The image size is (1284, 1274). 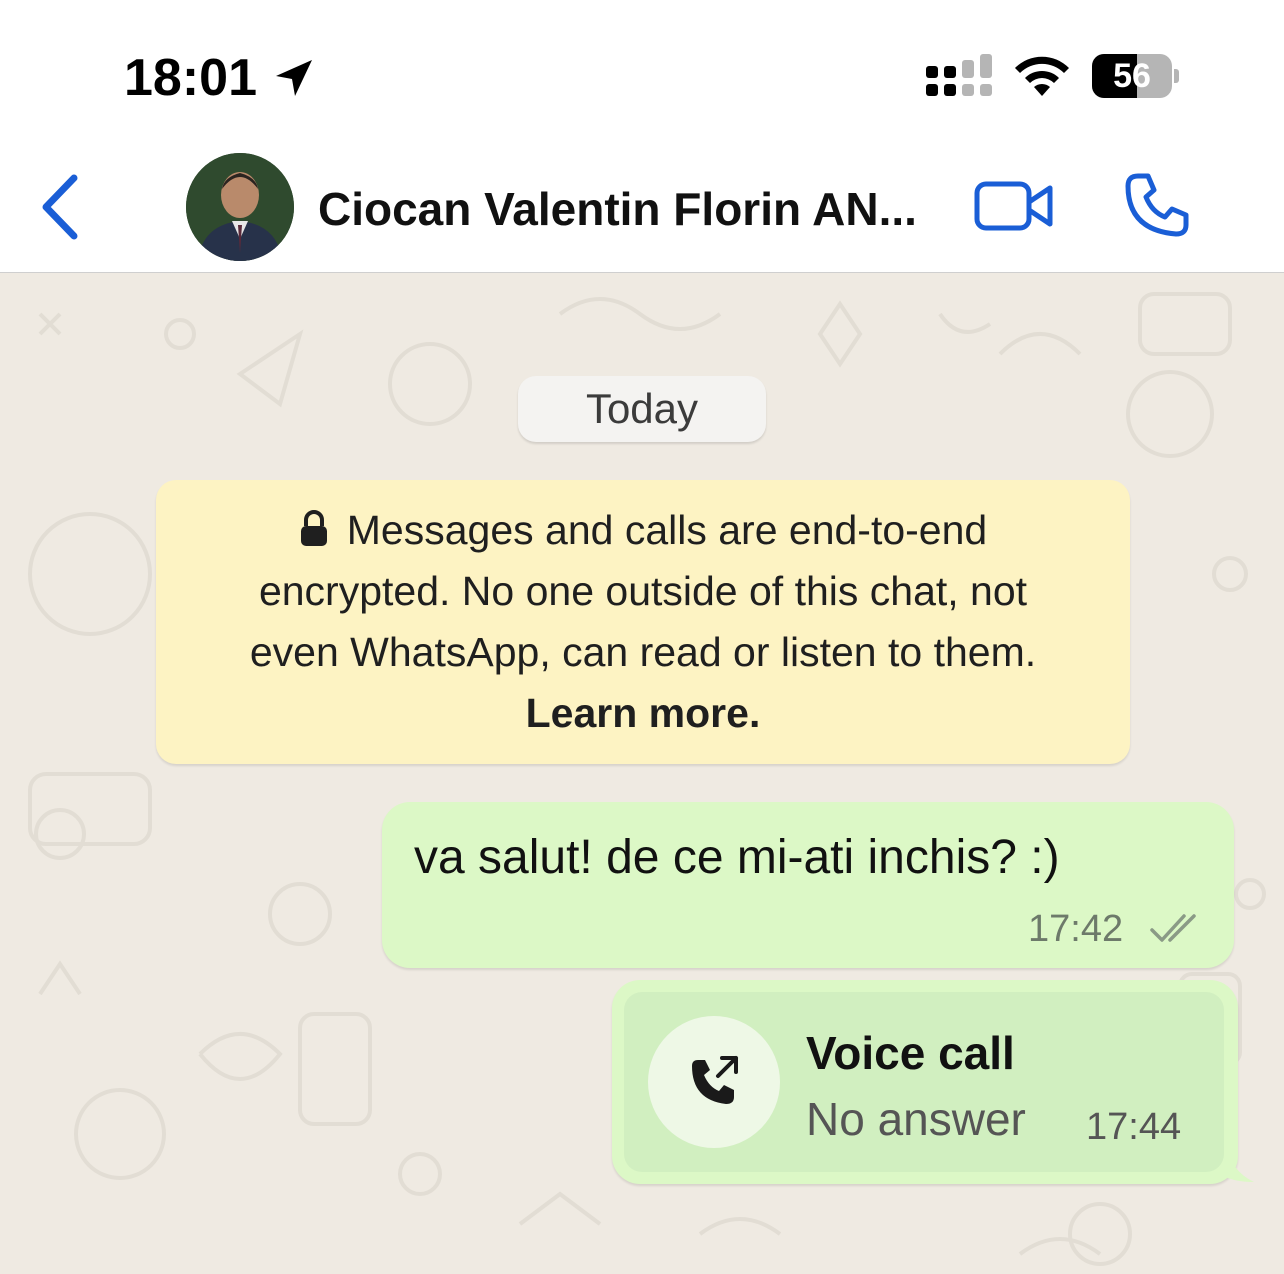 What do you see at coordinates (1014, 206) in the screenshot?
I see `video-camera-icon` at bounding box center [1014, 206].